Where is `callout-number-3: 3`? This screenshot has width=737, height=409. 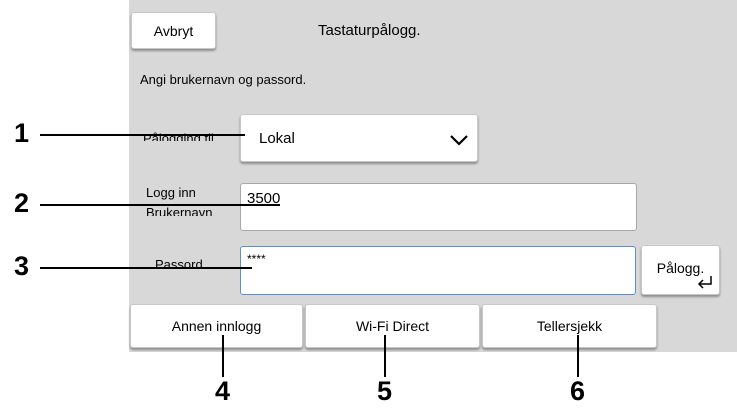 callout-number-3: 3 is located at coordinates (22, 266).